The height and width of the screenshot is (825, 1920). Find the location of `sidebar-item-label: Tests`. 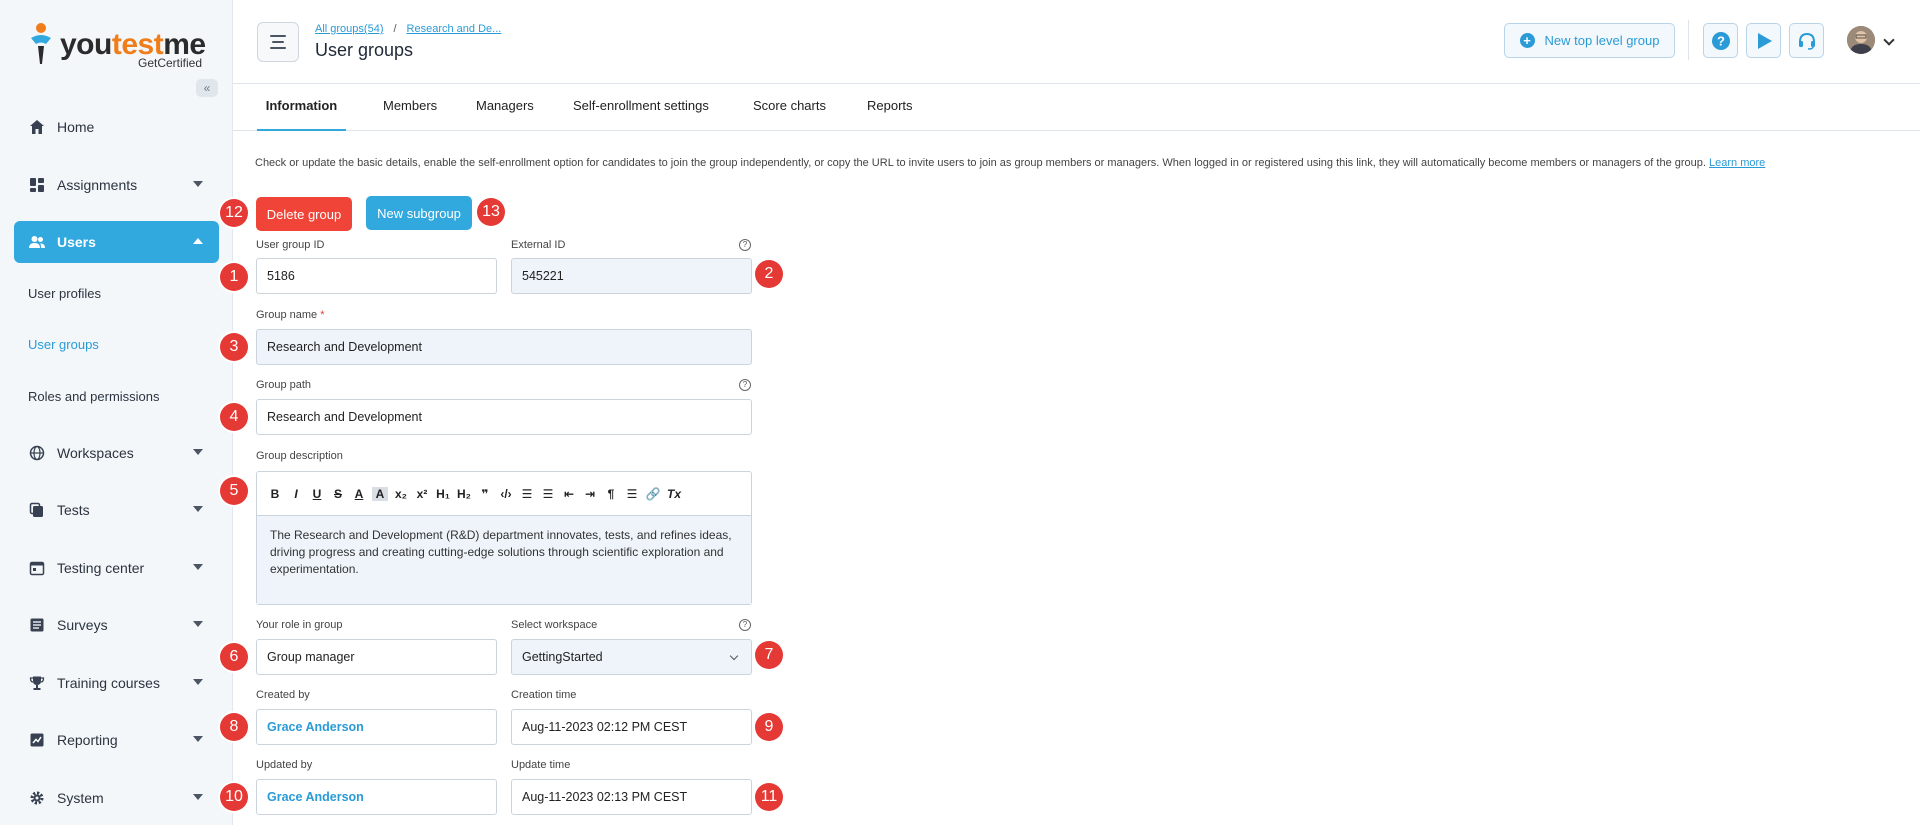

sidebar-item-label: Tests is located at coordinates (73, 510).